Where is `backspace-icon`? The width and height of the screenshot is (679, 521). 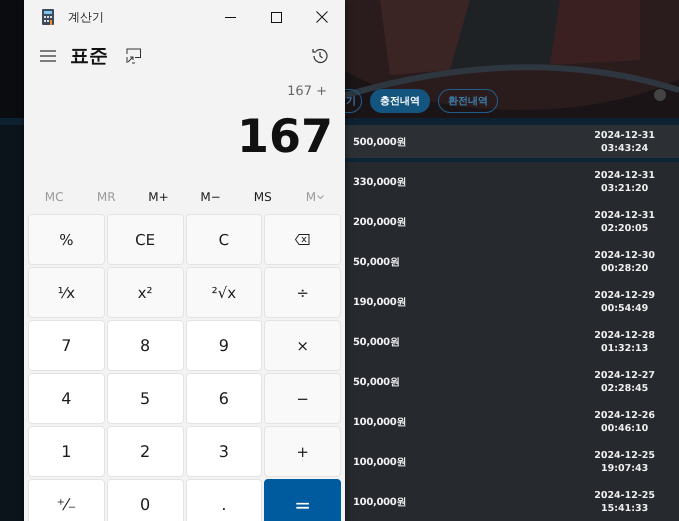
backspace-icon is located at coordinates (302, 240).